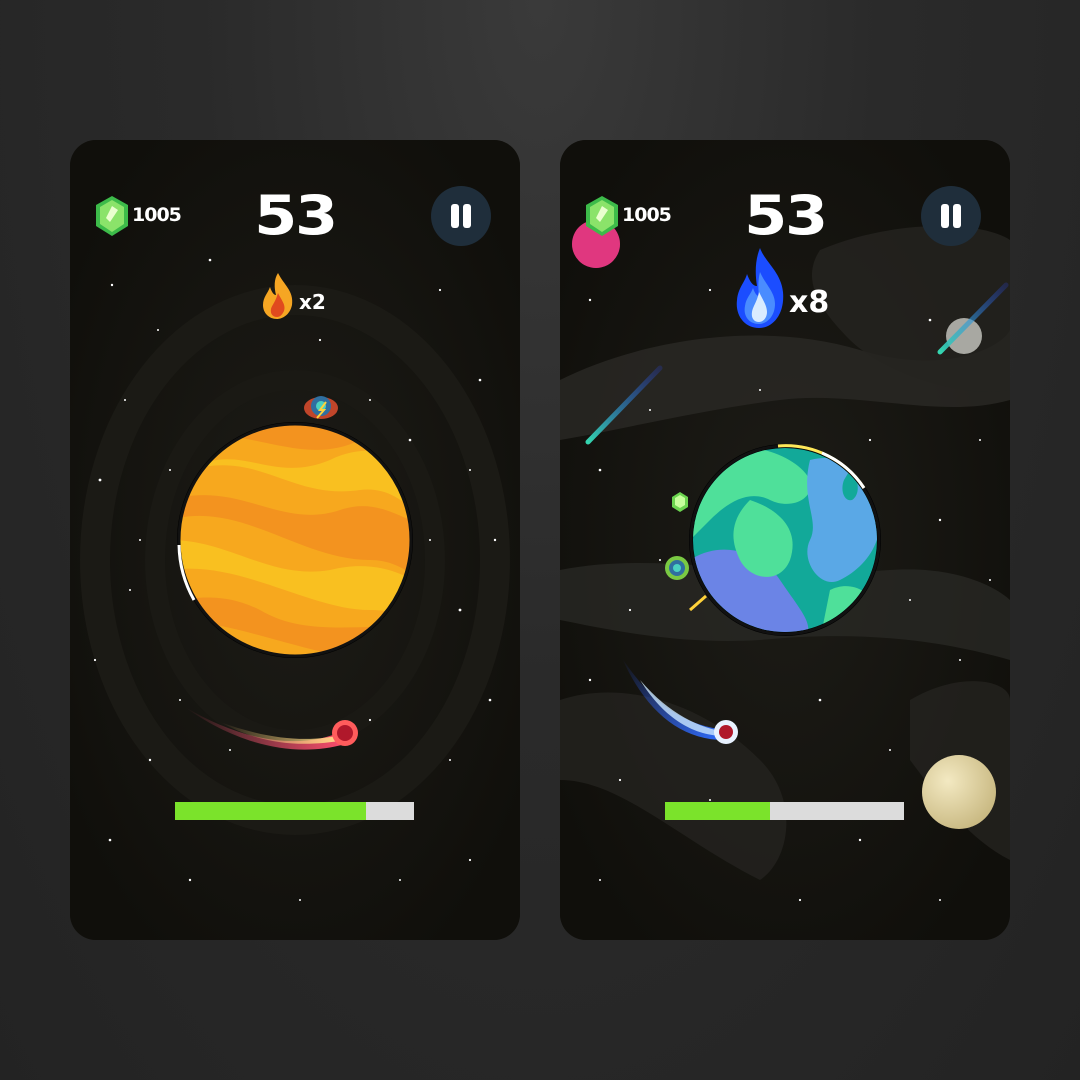 This screenshot has height=1080, width=1080. What do you see at coordinates (677, 568) in the screenshot?
I see `satellite-icon` at bounding box center [677, 568].